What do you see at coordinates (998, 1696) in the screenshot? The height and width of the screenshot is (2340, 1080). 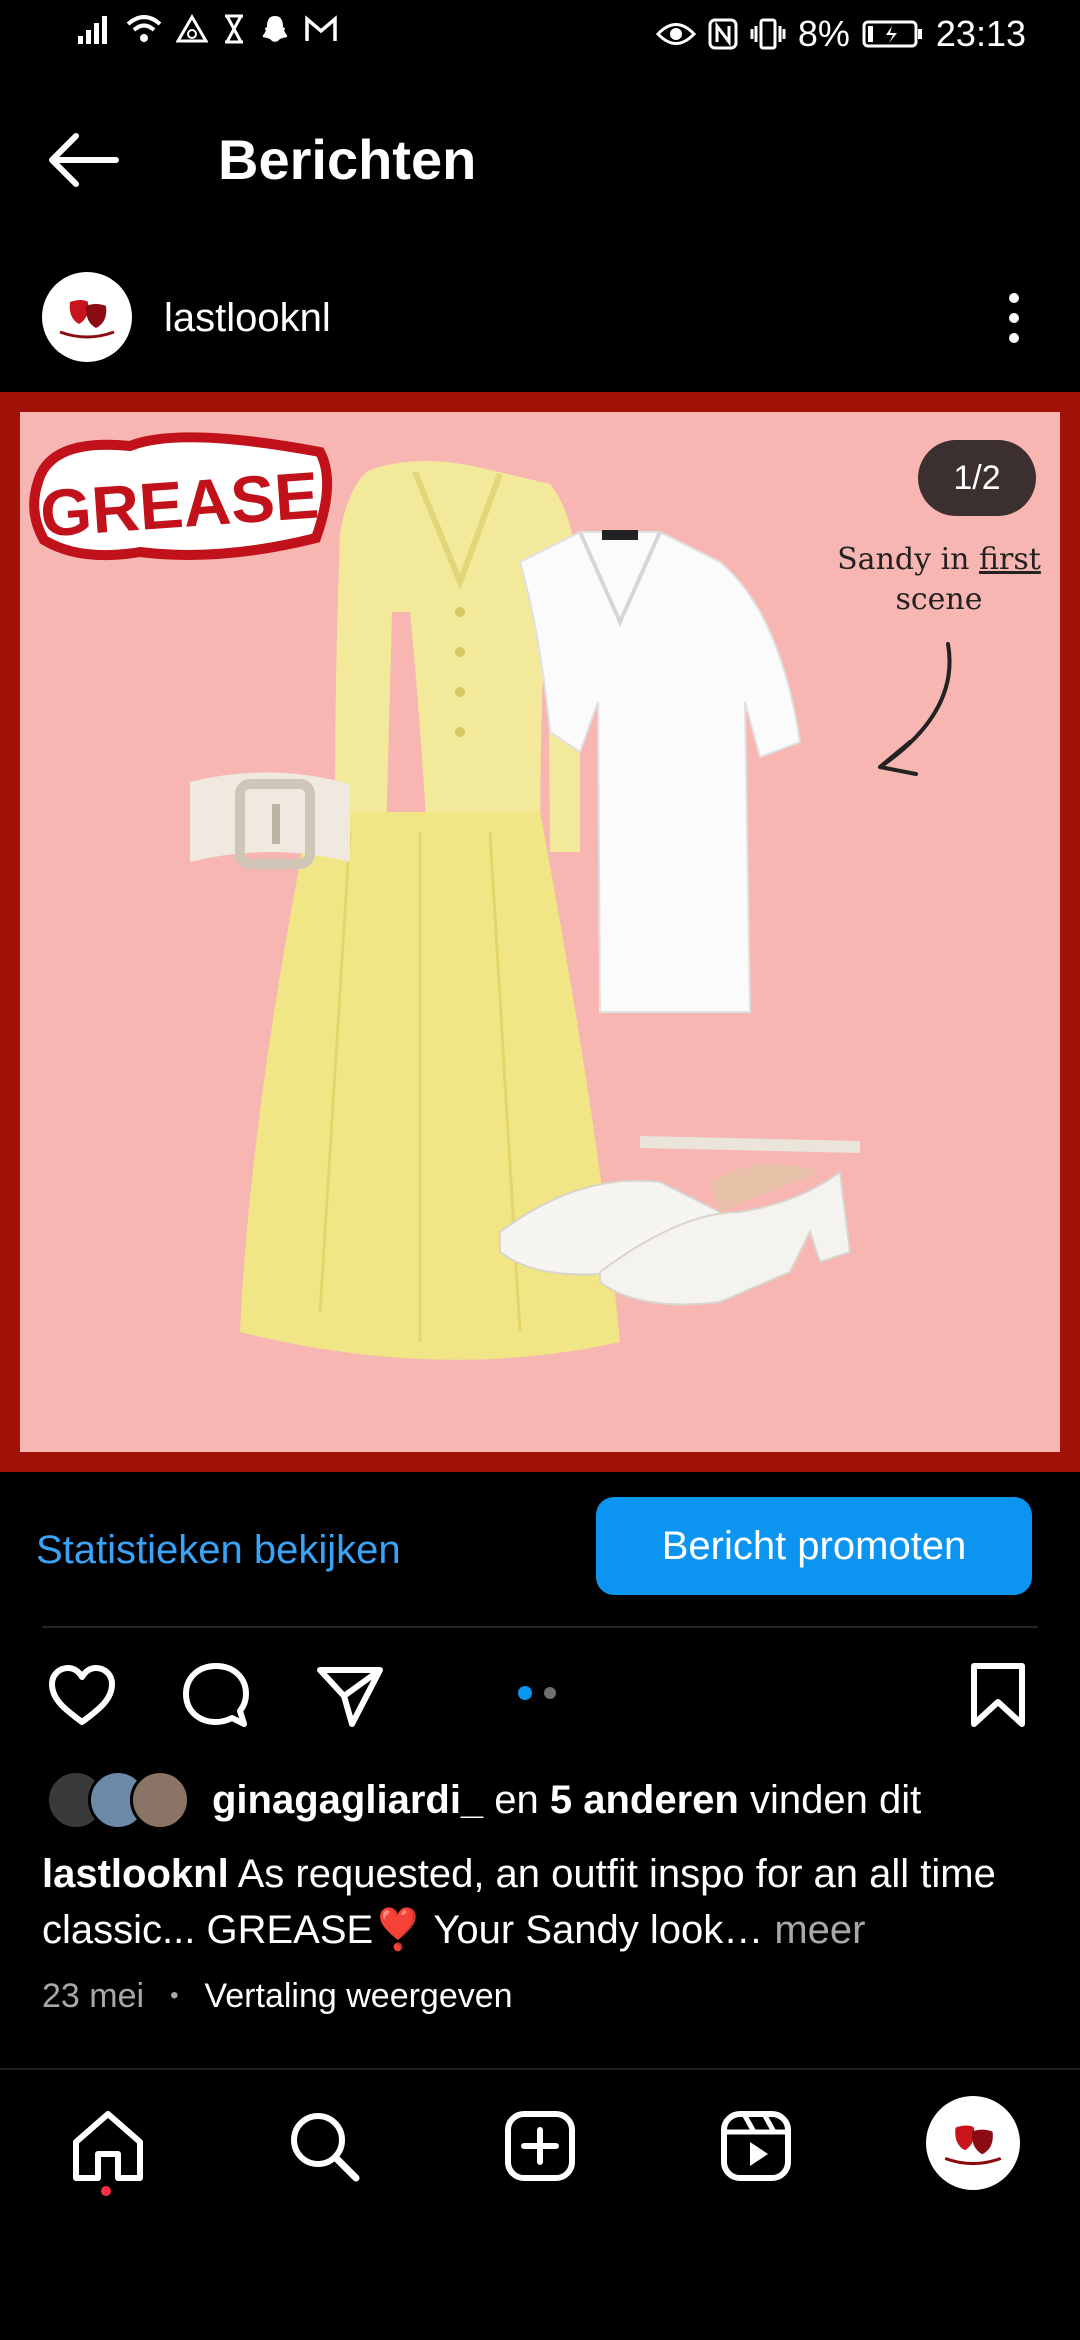 I see `bookmark-icon` at bounding box center [998, 1696].